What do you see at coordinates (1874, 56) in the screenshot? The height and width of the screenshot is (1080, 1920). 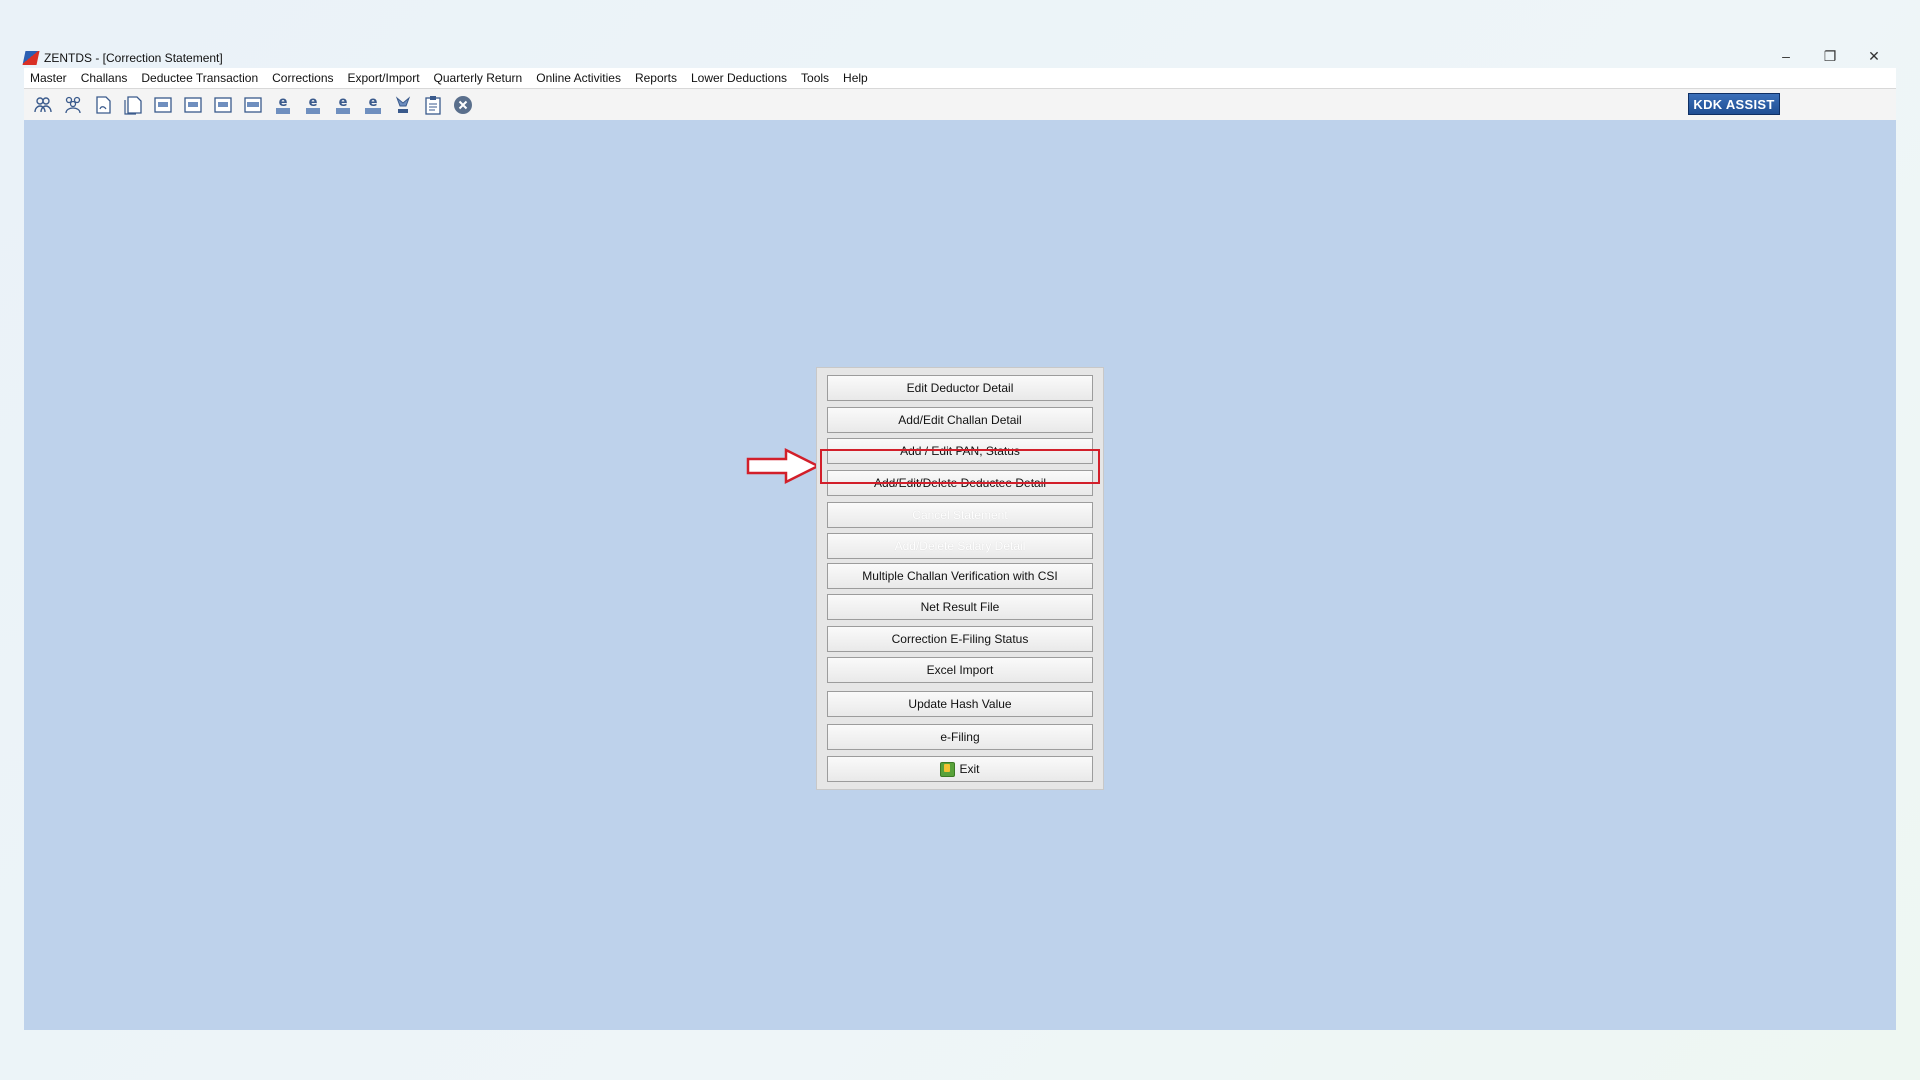 I see `close-button: ✕` at bounding box center [1874, 56].